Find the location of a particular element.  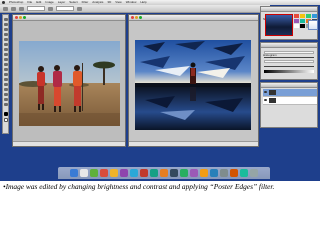

original-photo is located at coordinates (69, 83).